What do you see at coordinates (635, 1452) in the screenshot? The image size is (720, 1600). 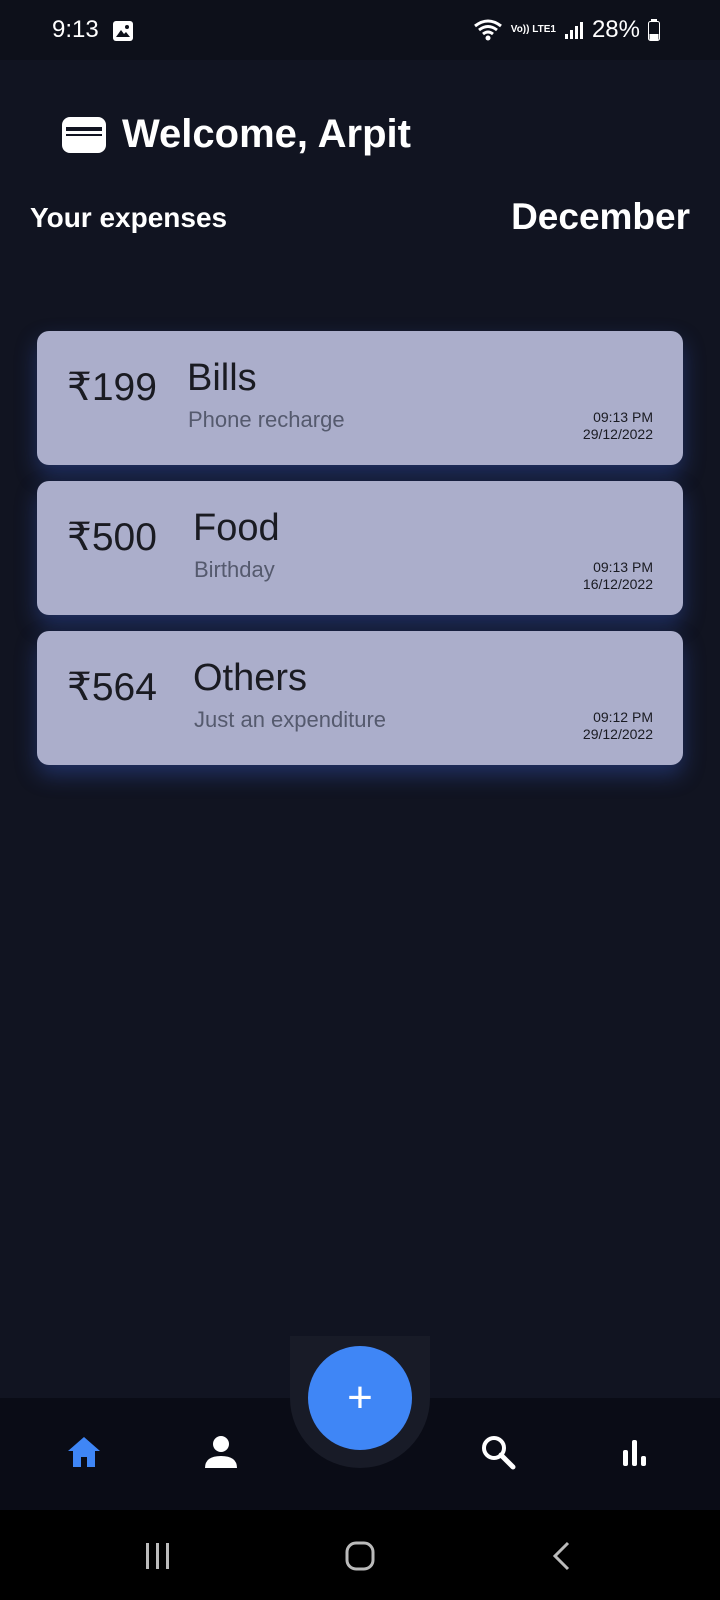 I see `stats-icon` at bounding box center [635, 1452].